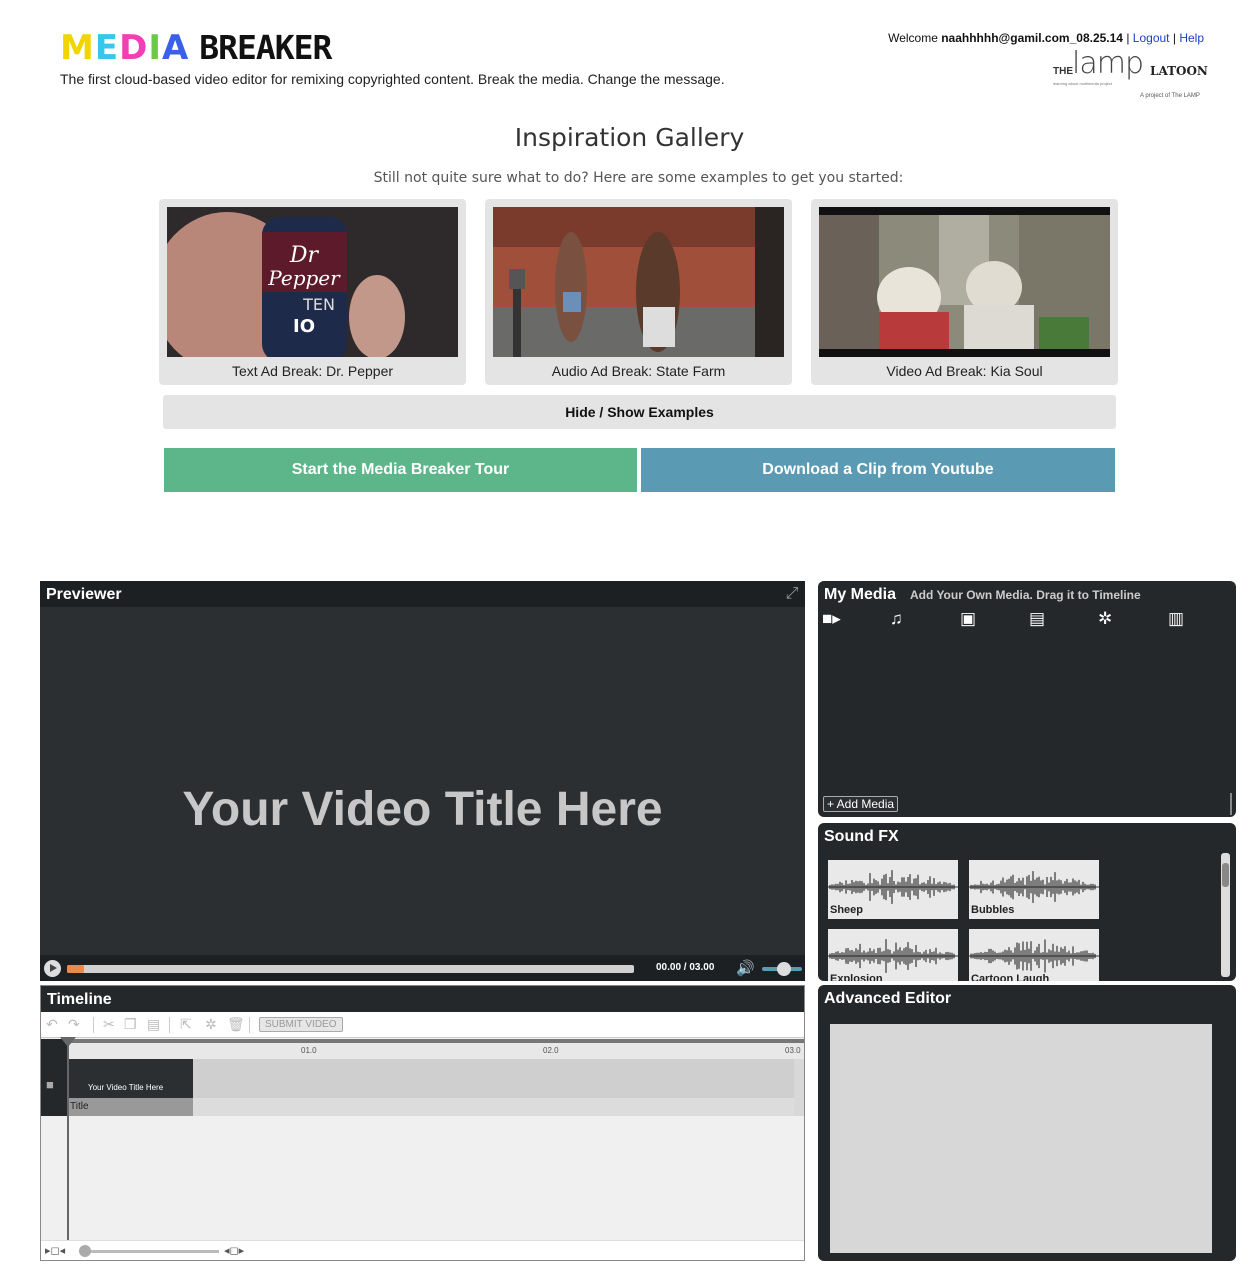  What do you see at coordinates (629, 137) in the screenshot?
I see `gallery-title: Inspiration Gallery` at bounding box center [629, 137].